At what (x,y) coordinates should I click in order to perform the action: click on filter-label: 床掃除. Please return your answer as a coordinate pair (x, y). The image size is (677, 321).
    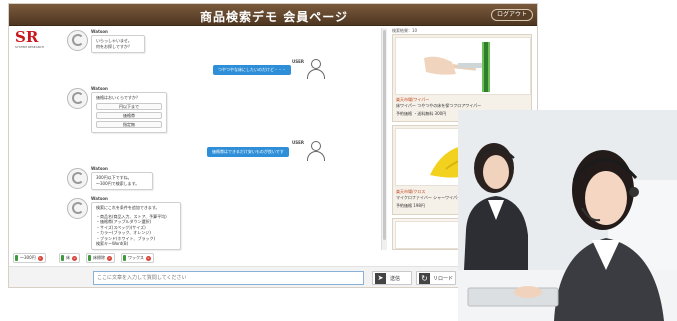
    Looking at the image, I should click on (99, 257).